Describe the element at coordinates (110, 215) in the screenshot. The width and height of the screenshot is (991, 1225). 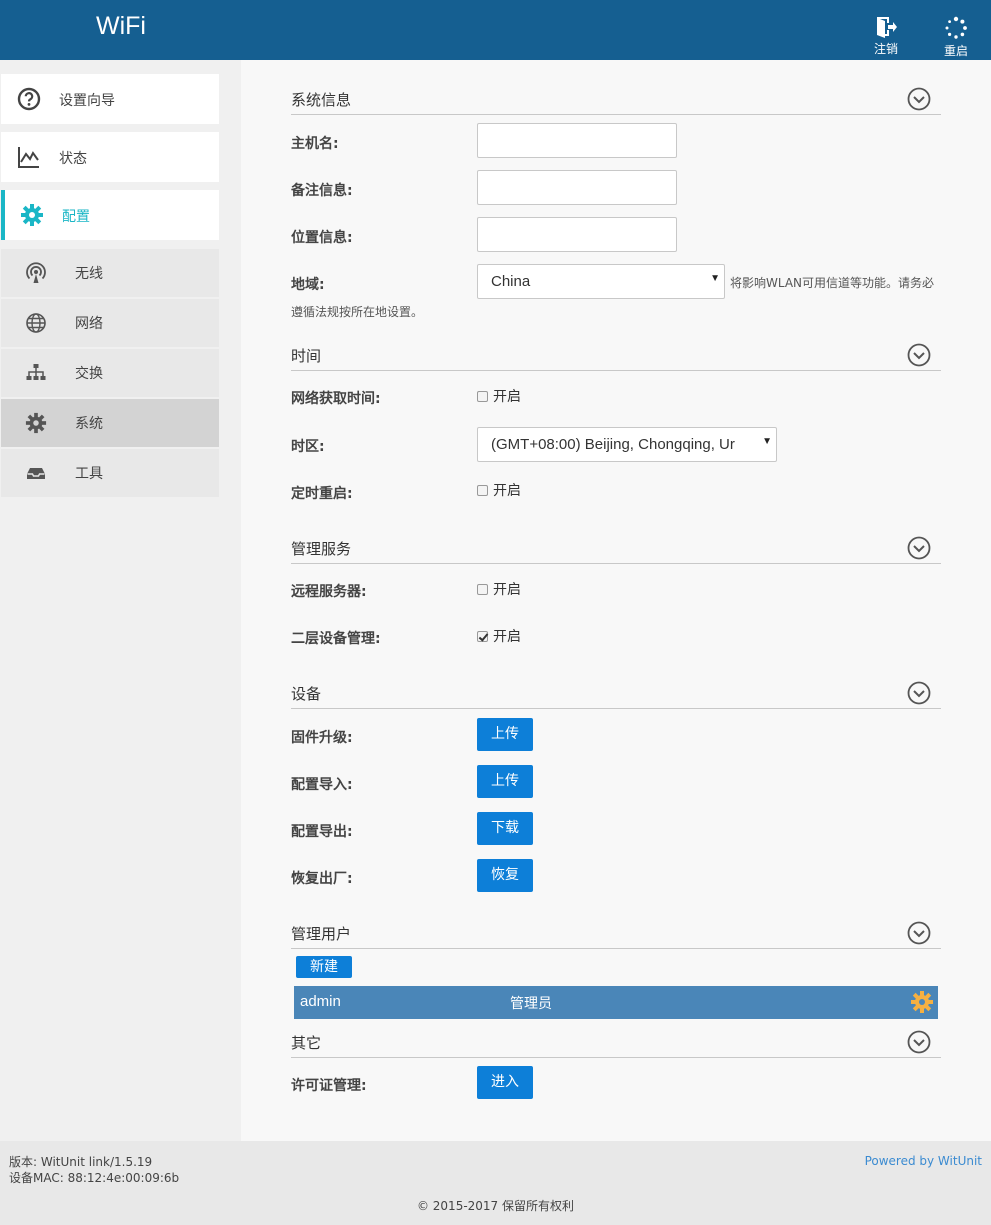
I see `sidebar-item-config: 配置` at that location.